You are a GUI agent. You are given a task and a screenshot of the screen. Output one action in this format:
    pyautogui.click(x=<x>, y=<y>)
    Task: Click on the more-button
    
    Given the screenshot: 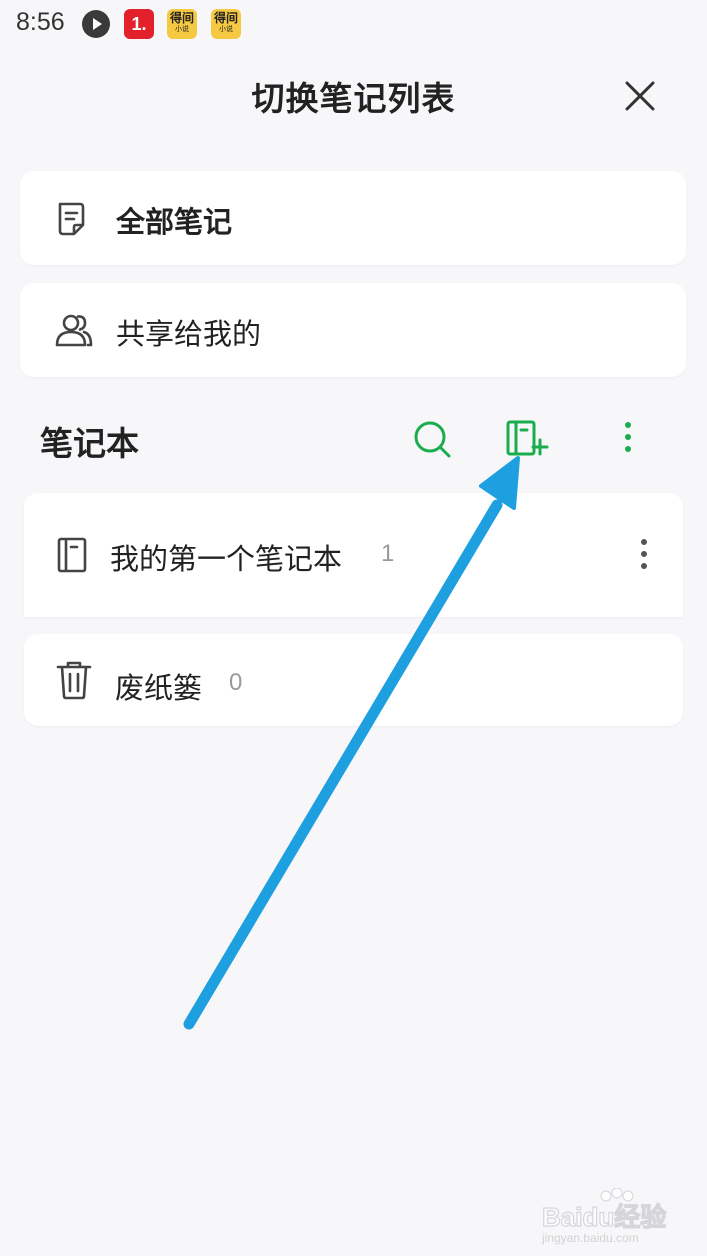 What is the action you would take?
    pyautogui.click(x=628, y=440)
    